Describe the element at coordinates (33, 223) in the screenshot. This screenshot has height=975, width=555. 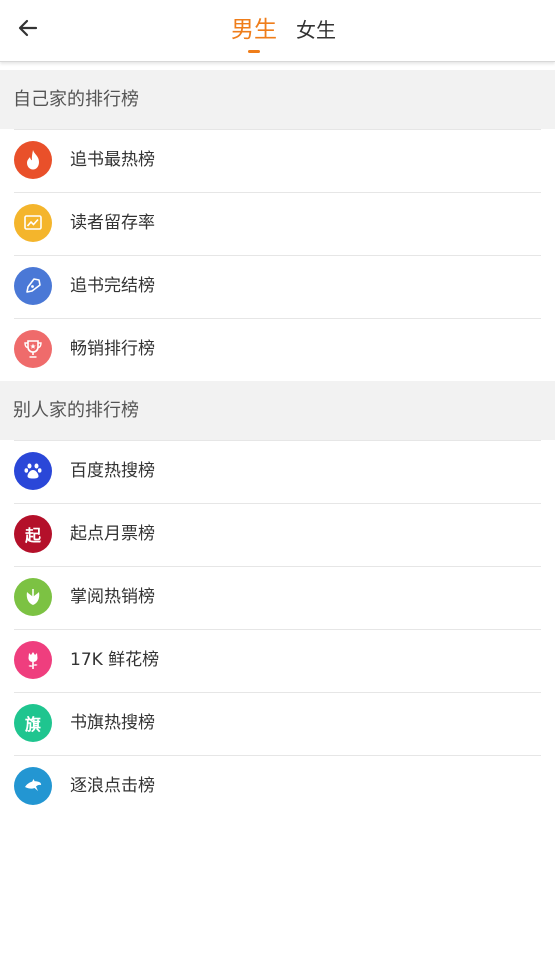
I see `chart-card-icon` at that location.